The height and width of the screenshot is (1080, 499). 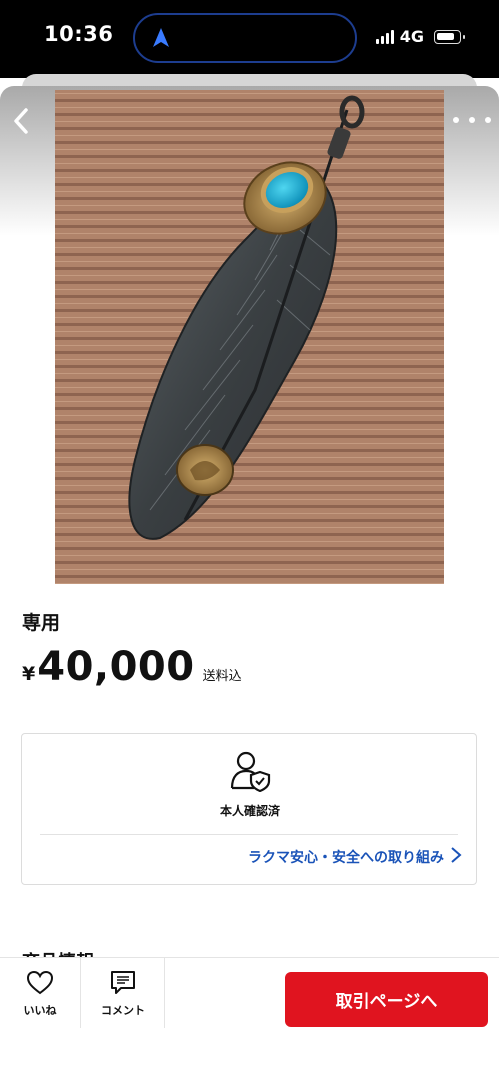 I want to click on network-type: 4G, so click(x=411, y=36).